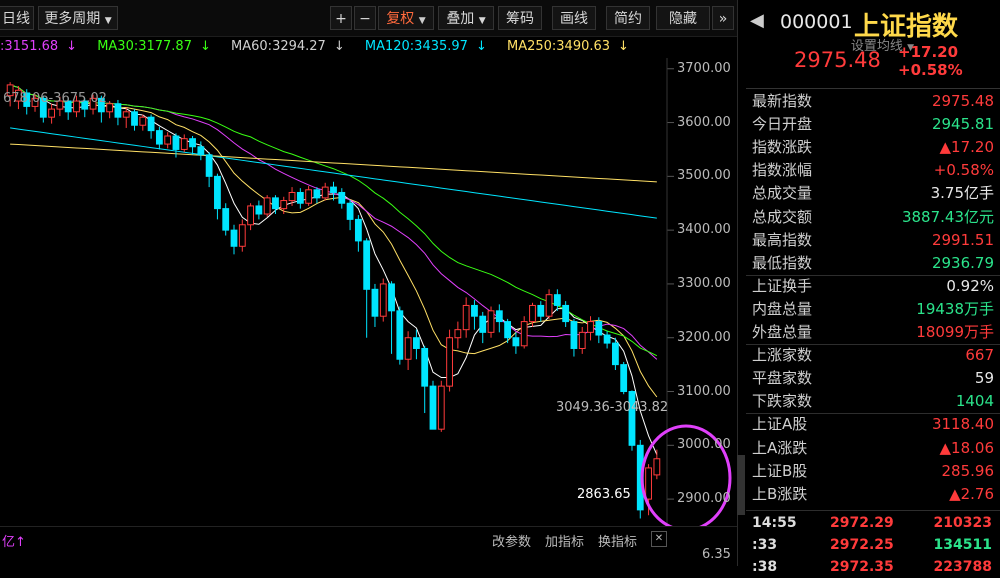  Describe the element at coordinates (782, 216) in the screenshot. I see `quote-row-label: 总成交额` at that location.